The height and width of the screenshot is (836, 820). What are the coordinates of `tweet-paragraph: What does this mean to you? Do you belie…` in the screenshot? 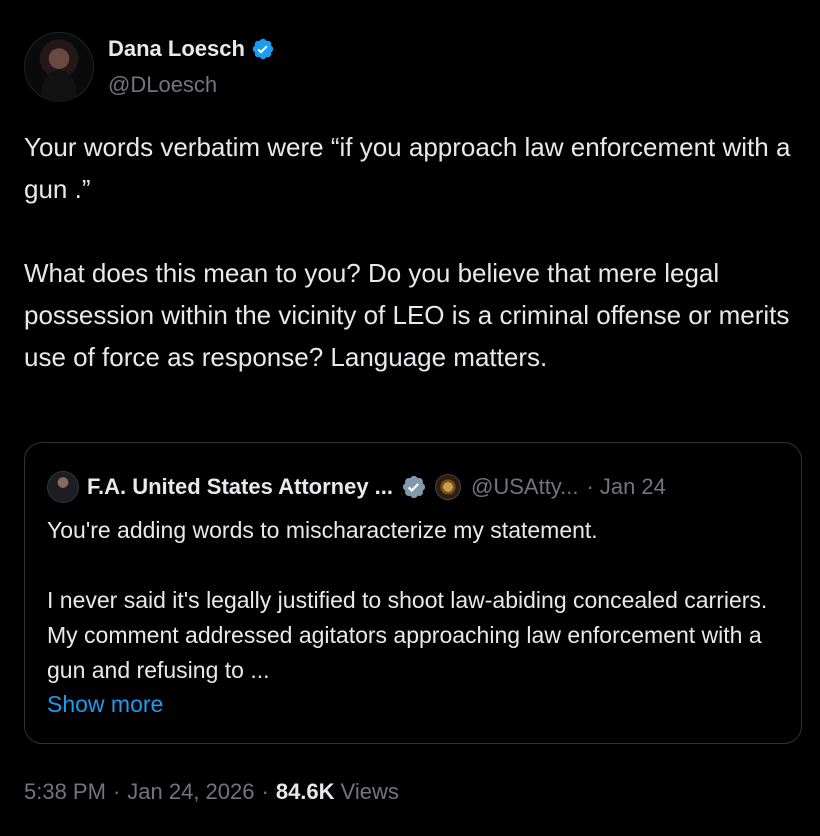 It's located at (407, 315).